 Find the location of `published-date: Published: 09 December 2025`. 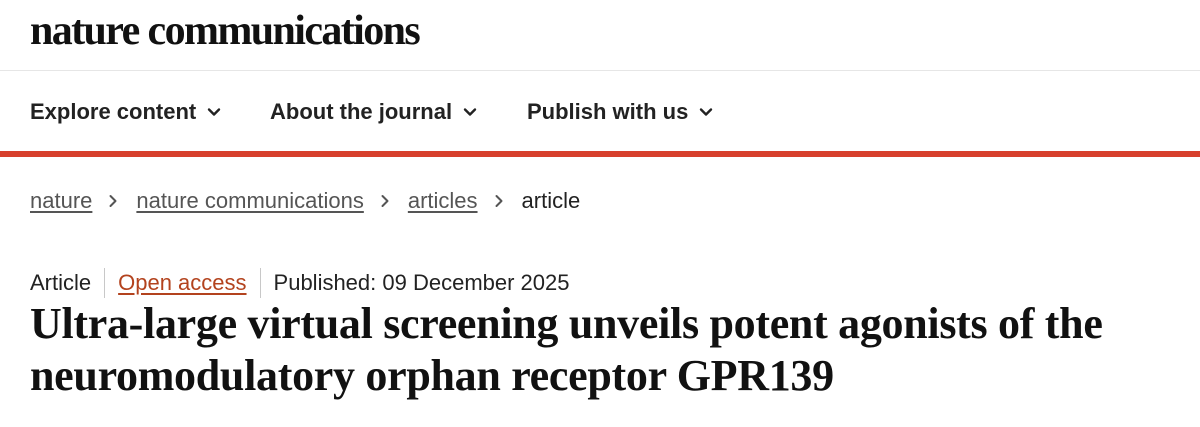

published-date: Published: 09 December 2025 is located at coordinates (421, 282).